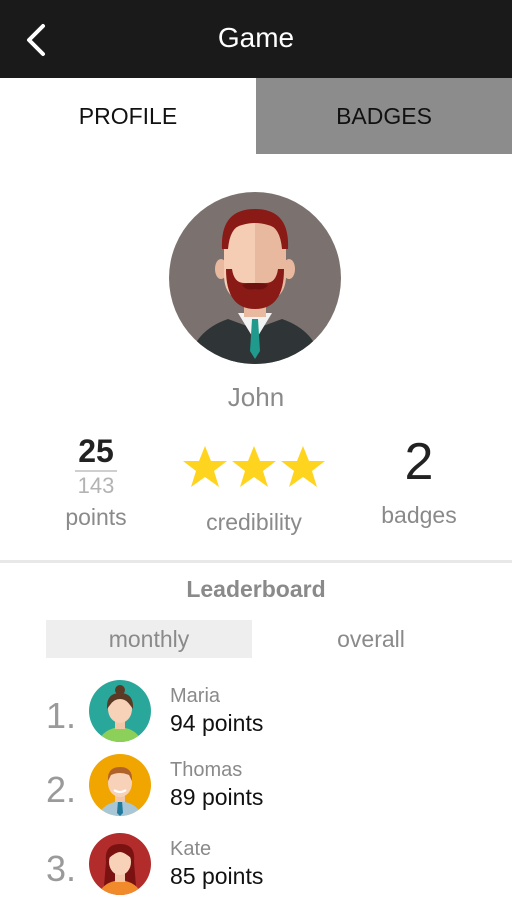 The width and height of the screenshot is (512, 910). What do you see at coordinates (149, 639) in the screenshot?
I see `period-monthly: monthly` at bounding box center [149, 639].